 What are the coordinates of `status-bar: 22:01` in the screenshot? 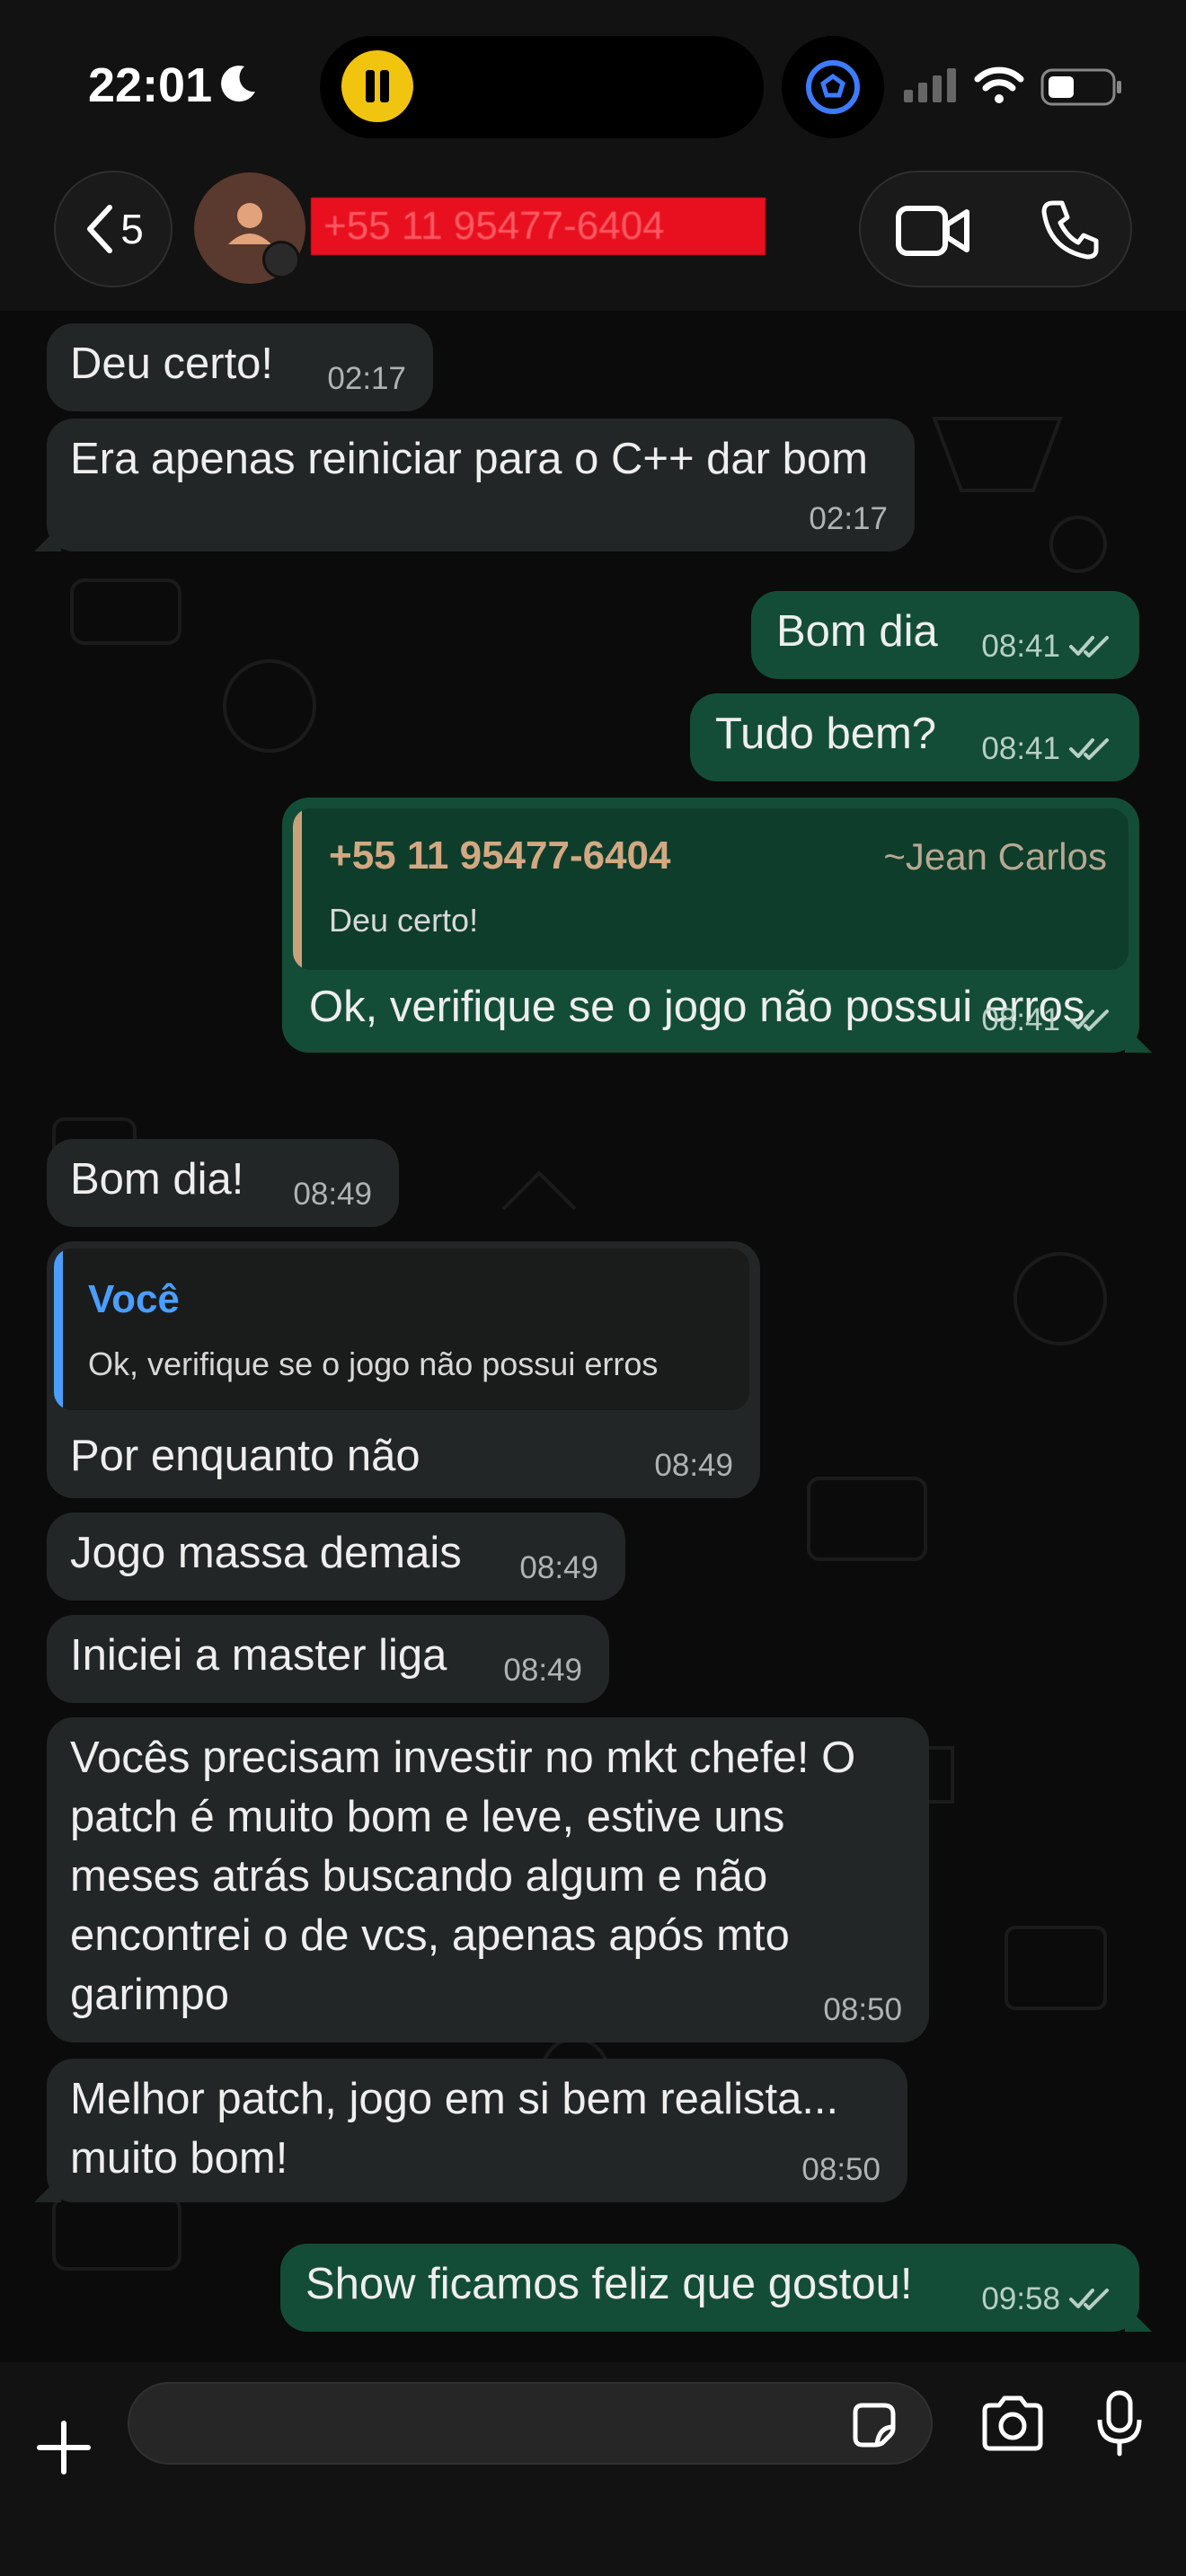 It's located at (593, 85).